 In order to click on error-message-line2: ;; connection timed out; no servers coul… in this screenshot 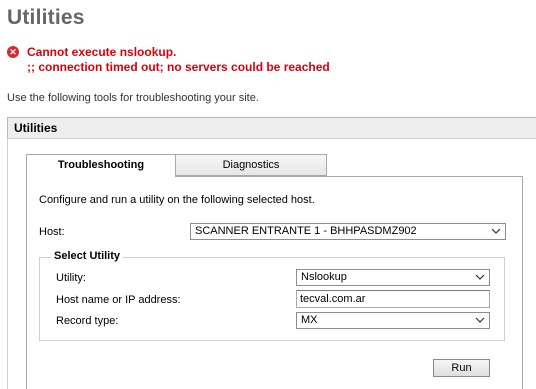, I will do `click(178, 67)`.